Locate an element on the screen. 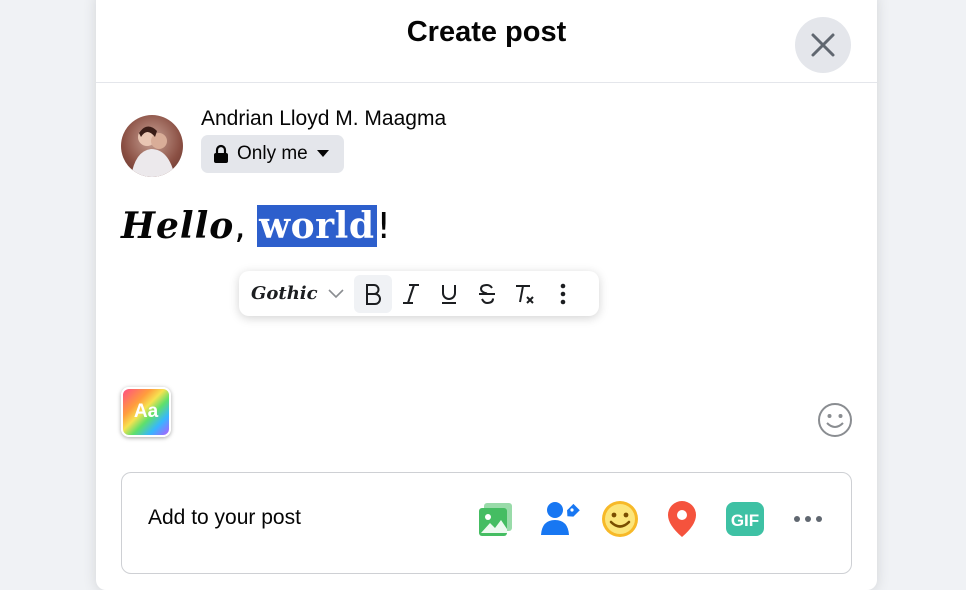 The width and height of the screenshot is (966, 590). avatar is located at coordinates (152, 146).